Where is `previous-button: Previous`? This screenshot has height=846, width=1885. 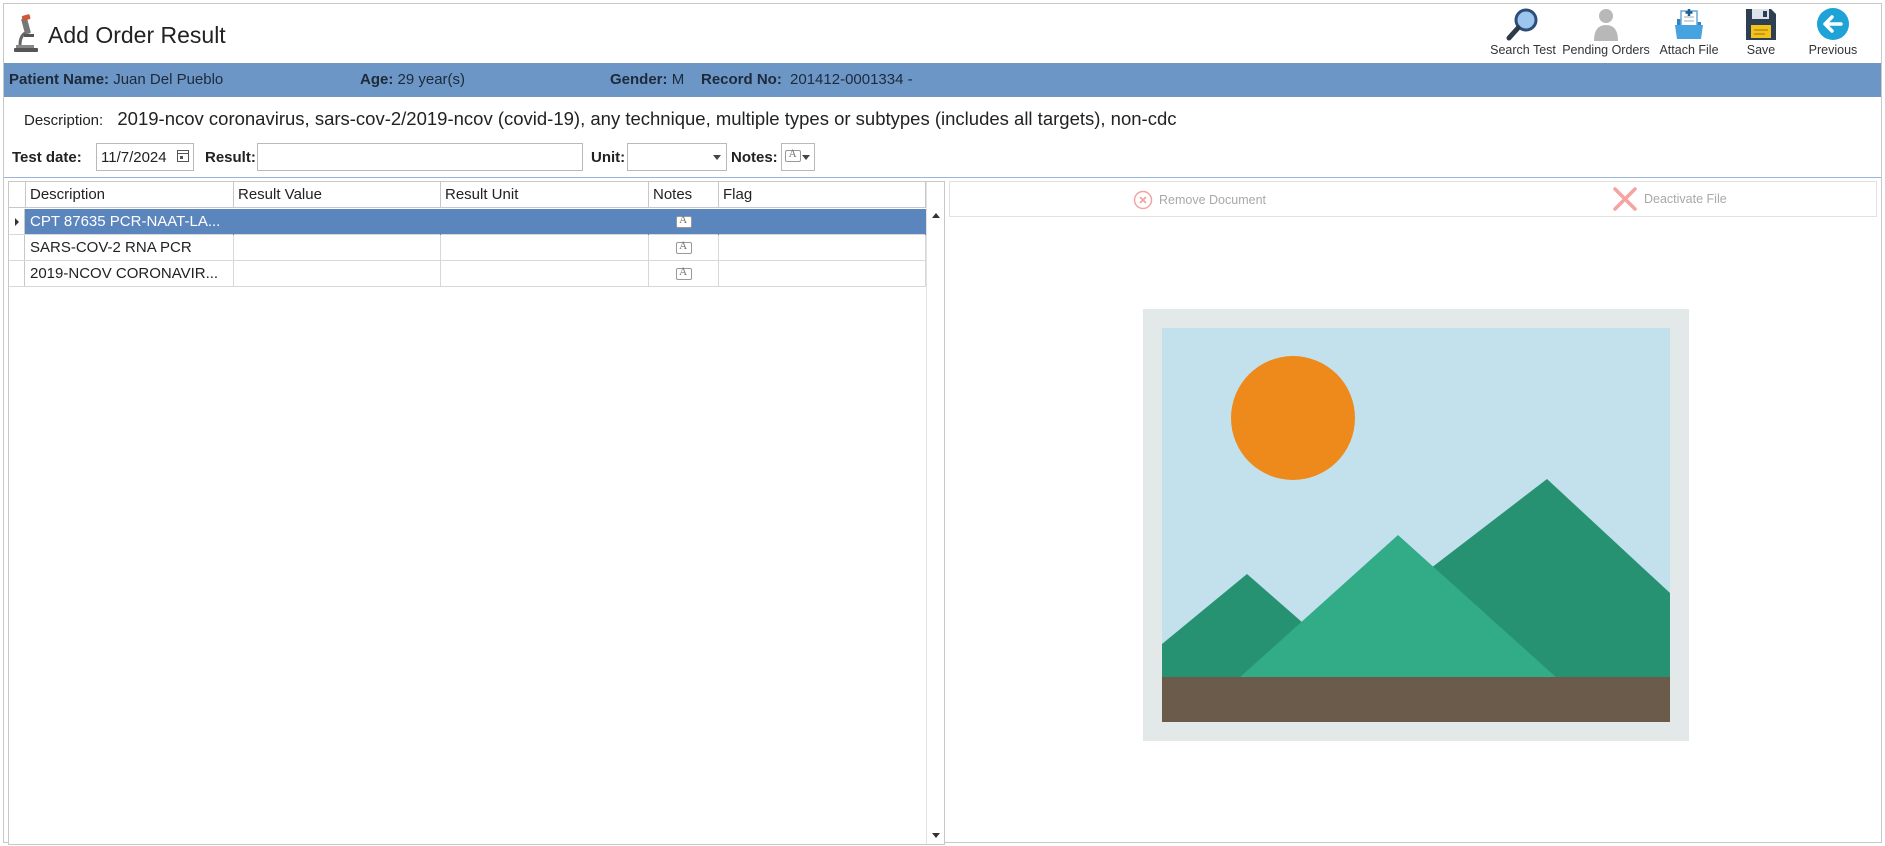 previous-button: Previous is located at coordinates (1833, 34).